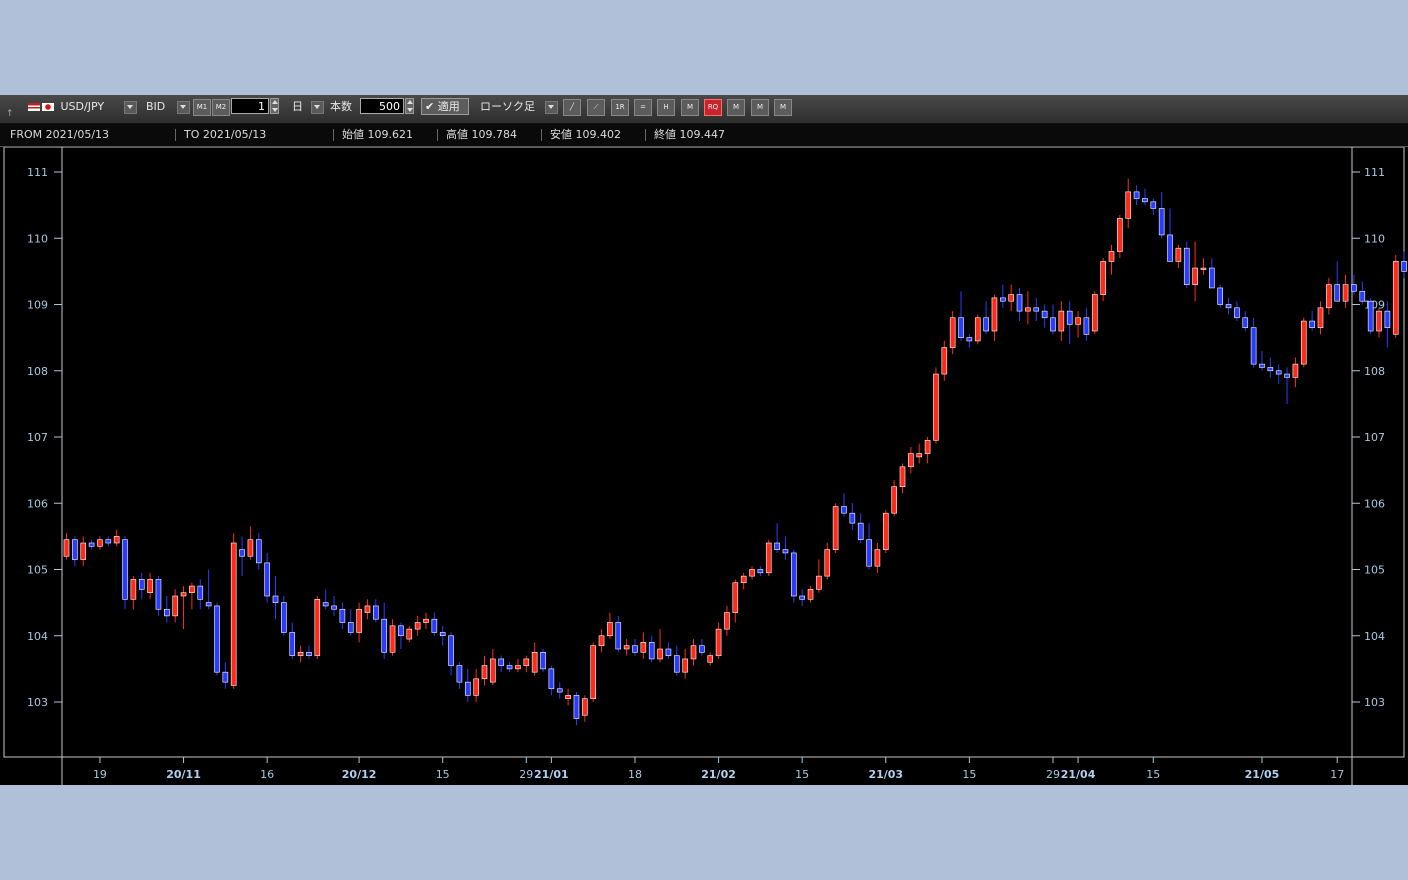  I want to click on y-tick-label-right: 106, so click(1374, 503).